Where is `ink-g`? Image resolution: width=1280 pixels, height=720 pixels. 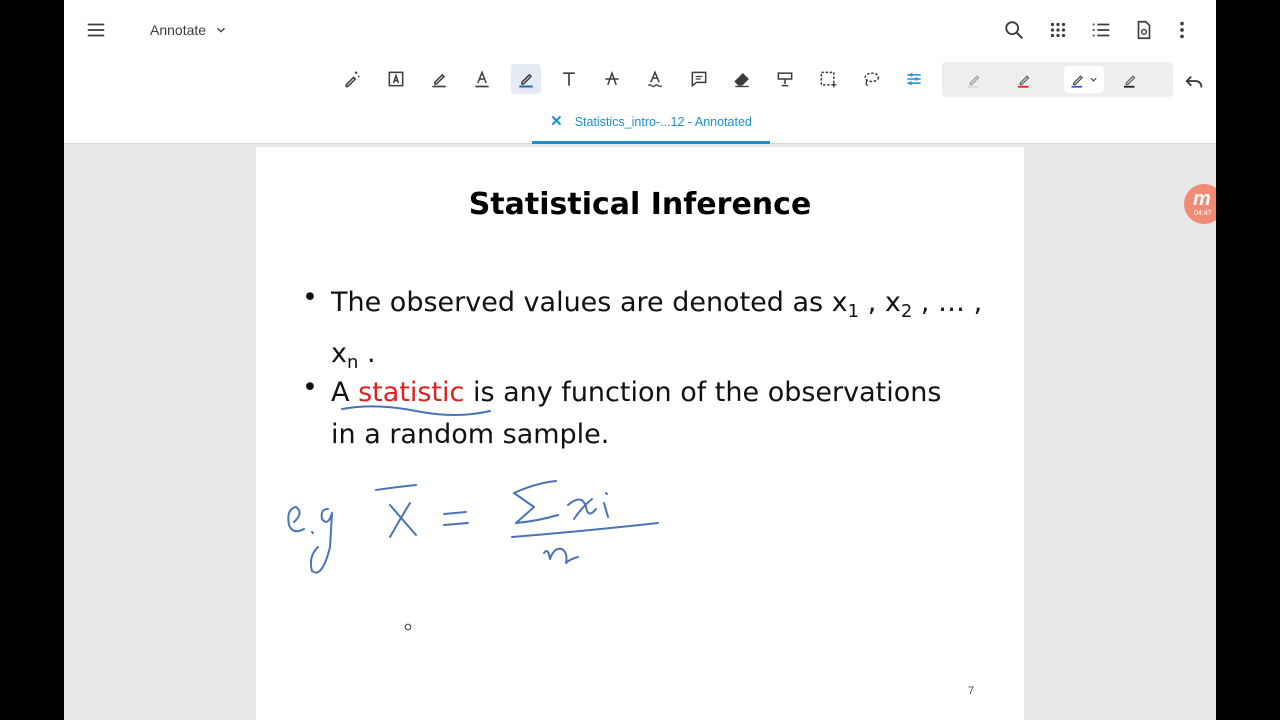
ink-g is located at coordinates (321, 541).